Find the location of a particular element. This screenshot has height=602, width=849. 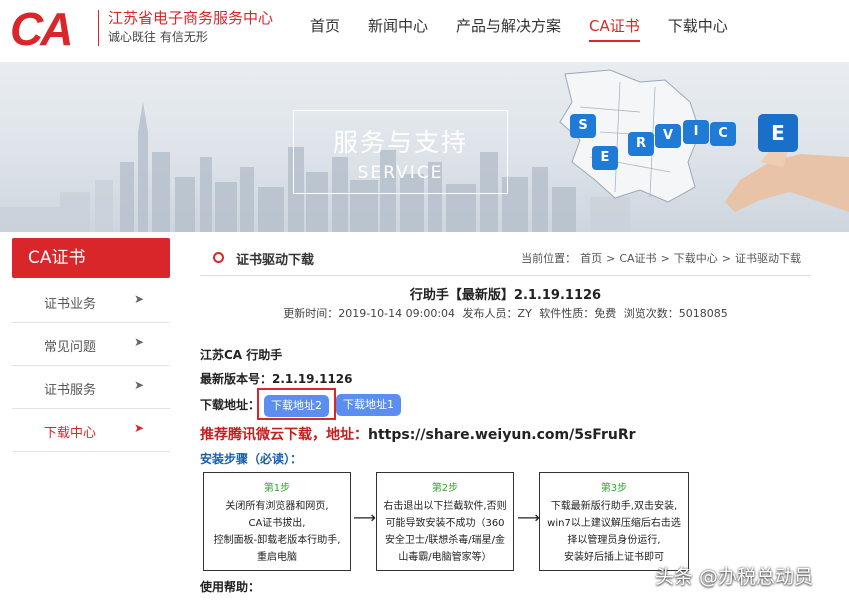

key-c: C is located at coordinates (723, 134).